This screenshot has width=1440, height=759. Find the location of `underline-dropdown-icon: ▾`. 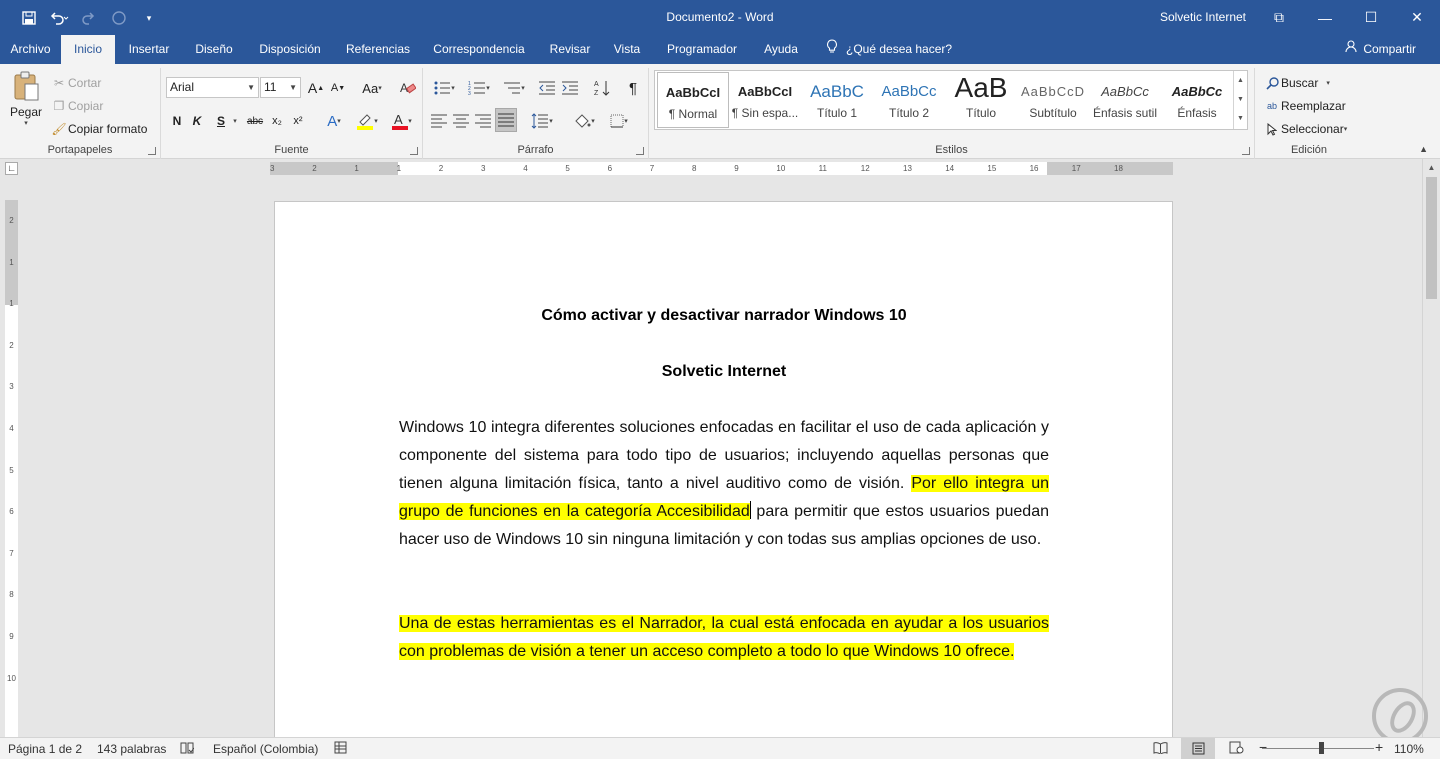

underline-dropdown-icon: ▾ is located at coordinates (235, 121).